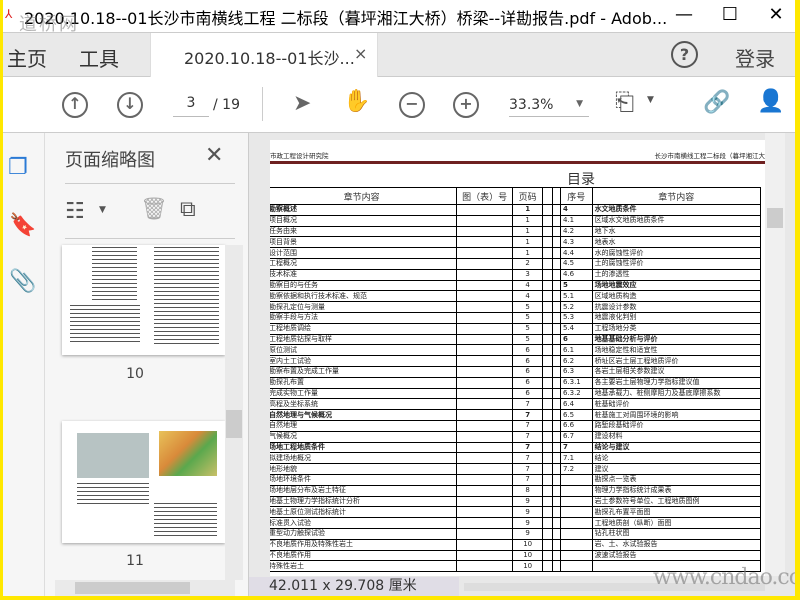 This screenshot has width=800, height=600. What do you see at coordinates (770, 101) in the screenshot?
I see `add-user-icon: 👤` at bounding box center [770, 101].